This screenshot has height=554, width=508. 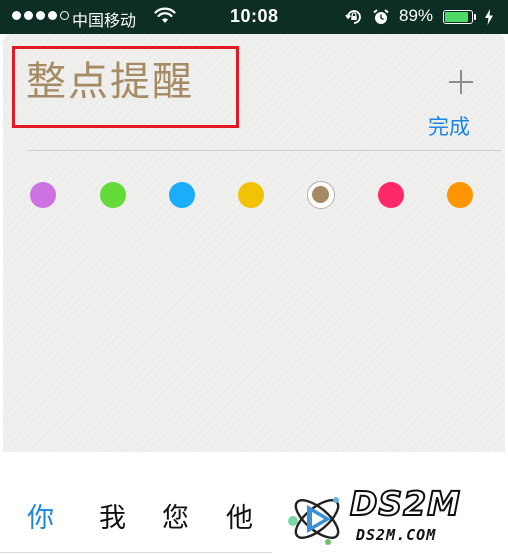 What do you see at coordinates (461, 82) in the screenshot?
I see `add-reminder-plus-icon` at bounding box center [461, 82].